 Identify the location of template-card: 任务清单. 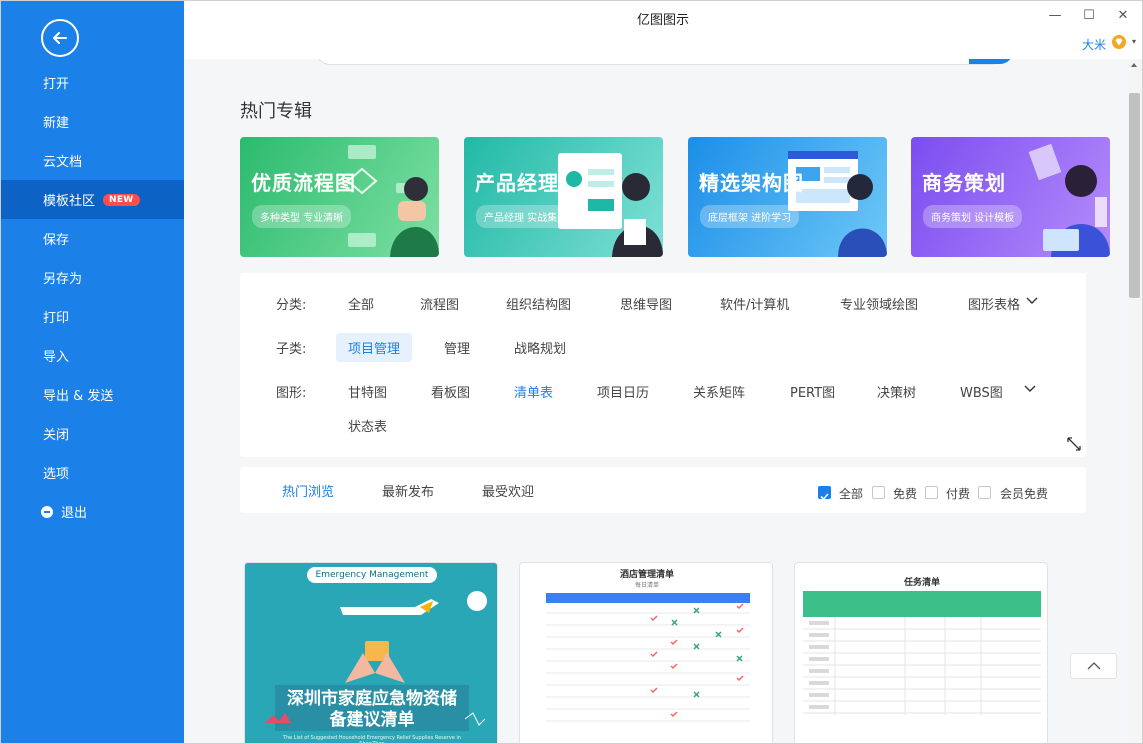
(921, 653).